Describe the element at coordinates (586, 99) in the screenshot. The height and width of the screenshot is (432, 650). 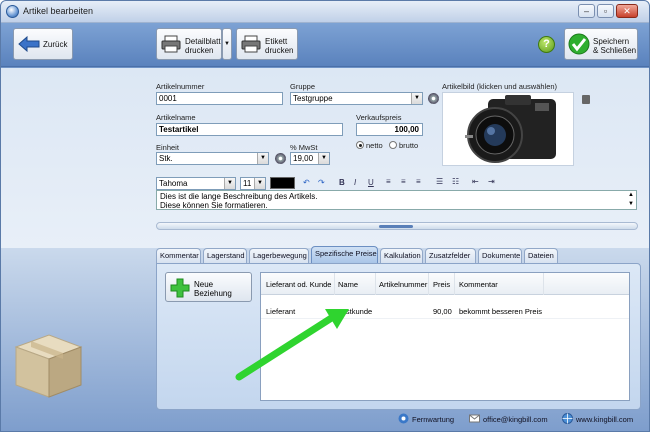
I see `trash-icon` at that location.